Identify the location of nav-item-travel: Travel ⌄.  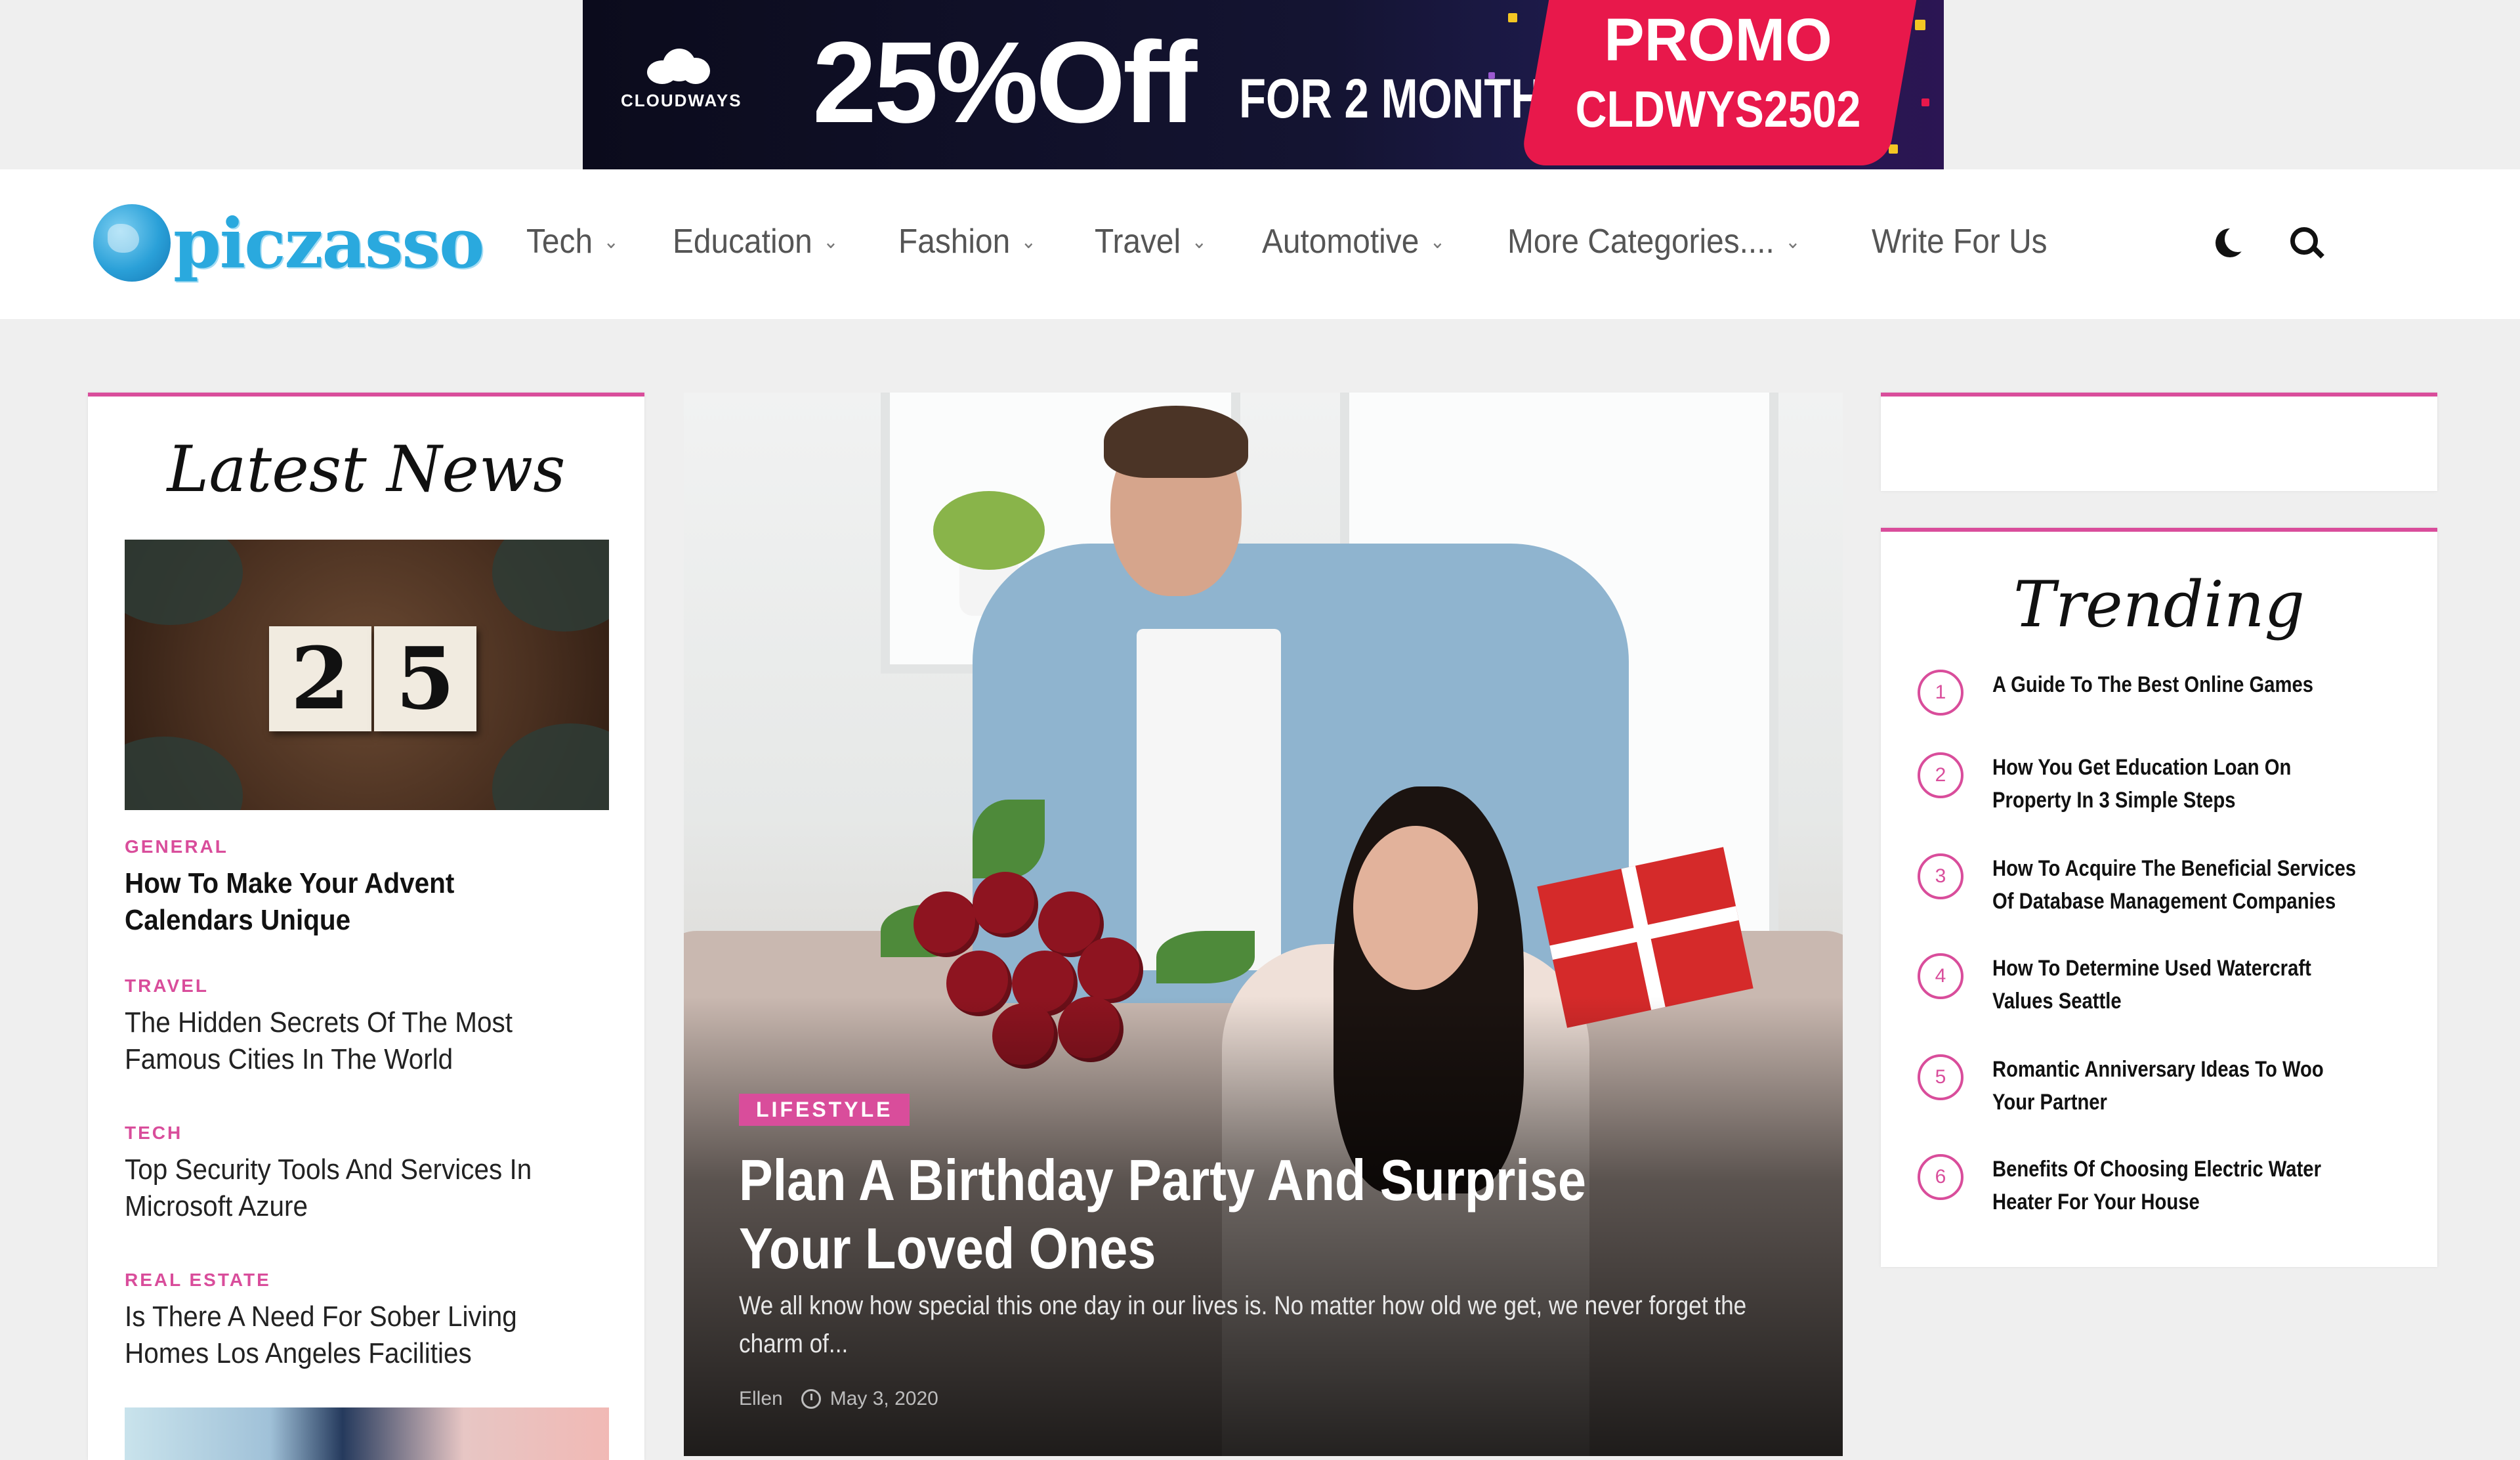
(1151, 242).